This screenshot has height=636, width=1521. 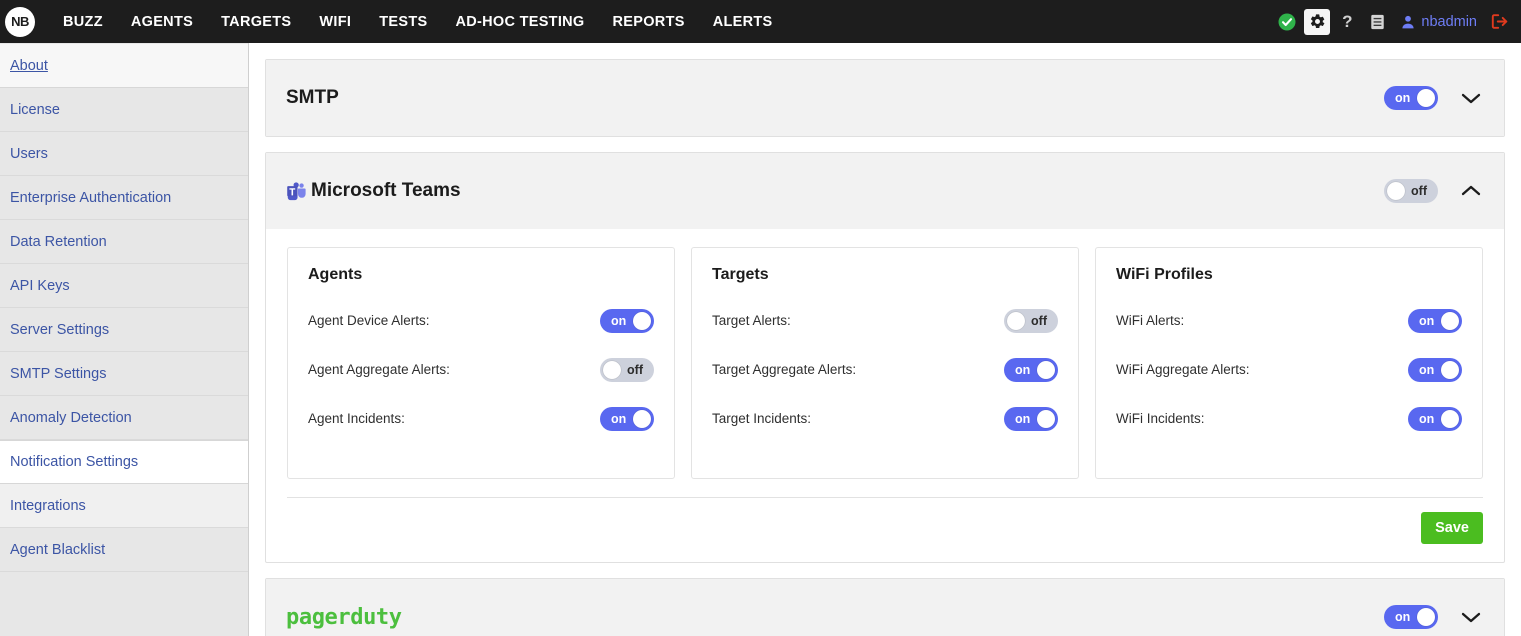 I want to click on wifi-incidents-toggle: on, so click(x=1435, y=418).